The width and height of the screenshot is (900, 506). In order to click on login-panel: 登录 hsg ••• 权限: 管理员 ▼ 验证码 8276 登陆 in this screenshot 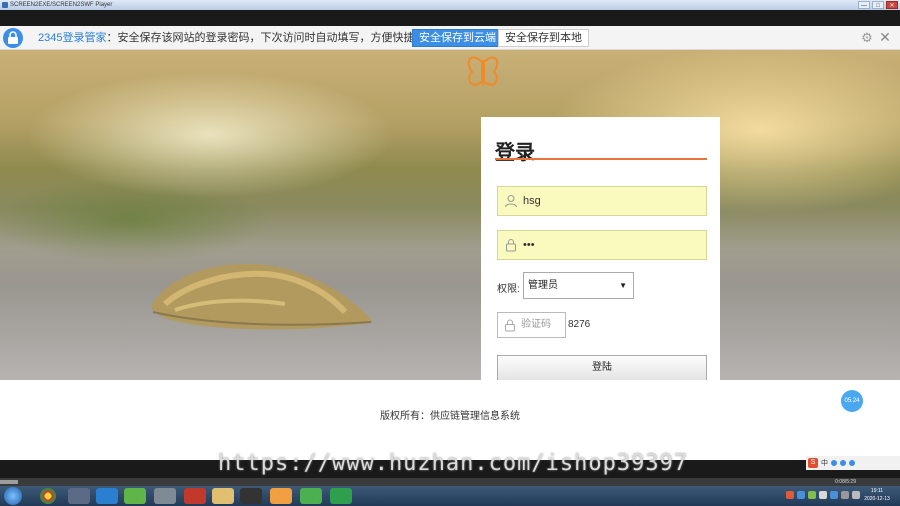, I will do `click(600, 249)`.